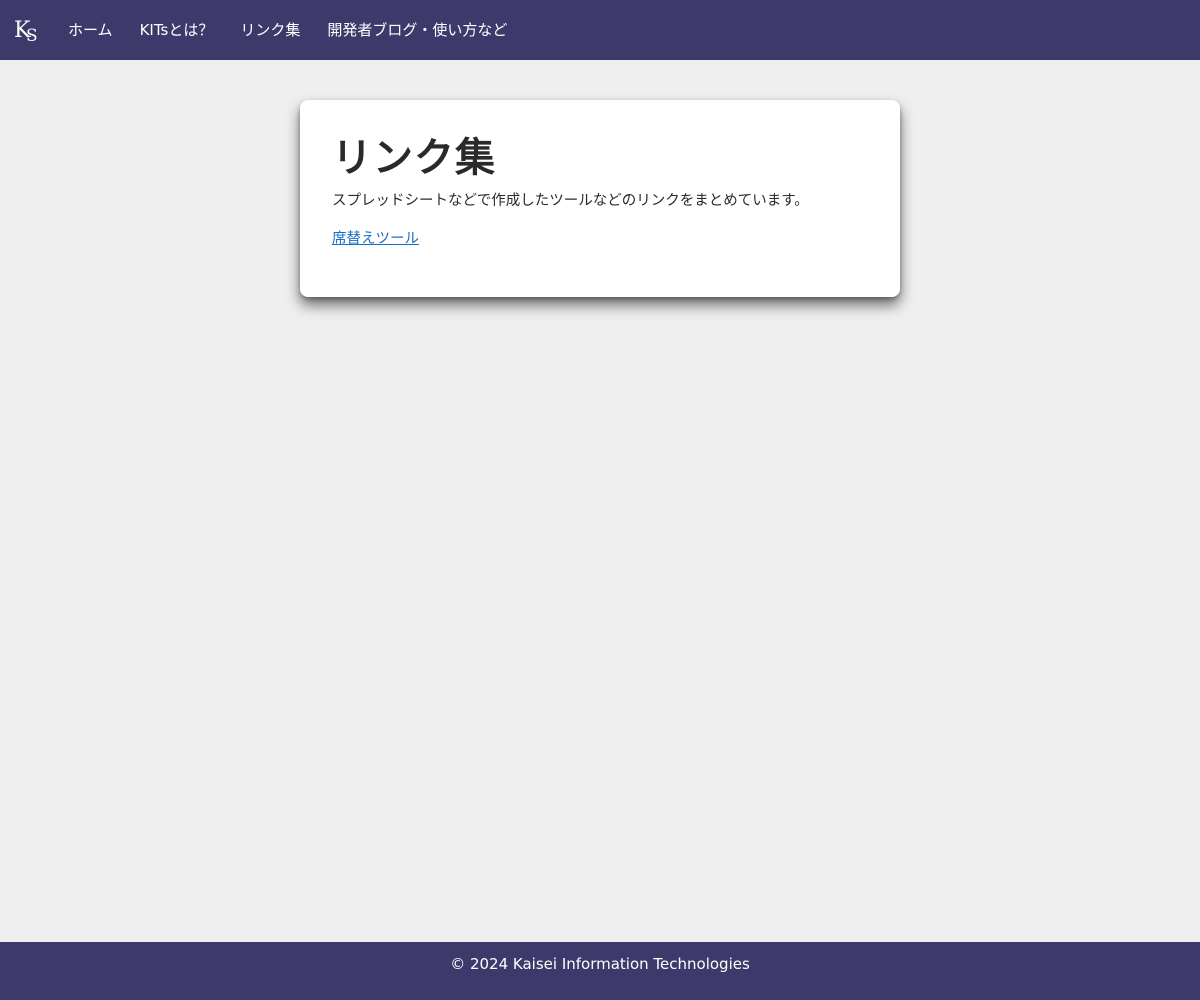  I want to click on footer-copyright: © 2024 Kaisei Information Technologies, so click(600, 964).